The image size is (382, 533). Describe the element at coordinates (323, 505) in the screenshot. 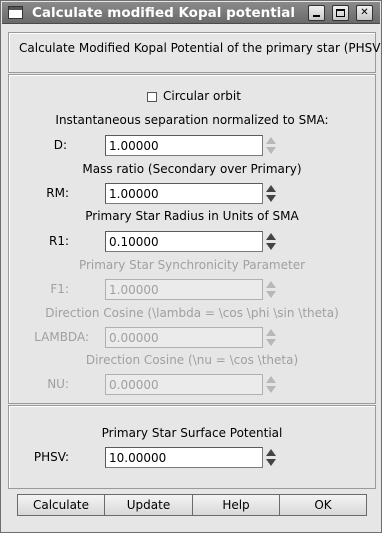

I see `ok-button: OK` at that location.